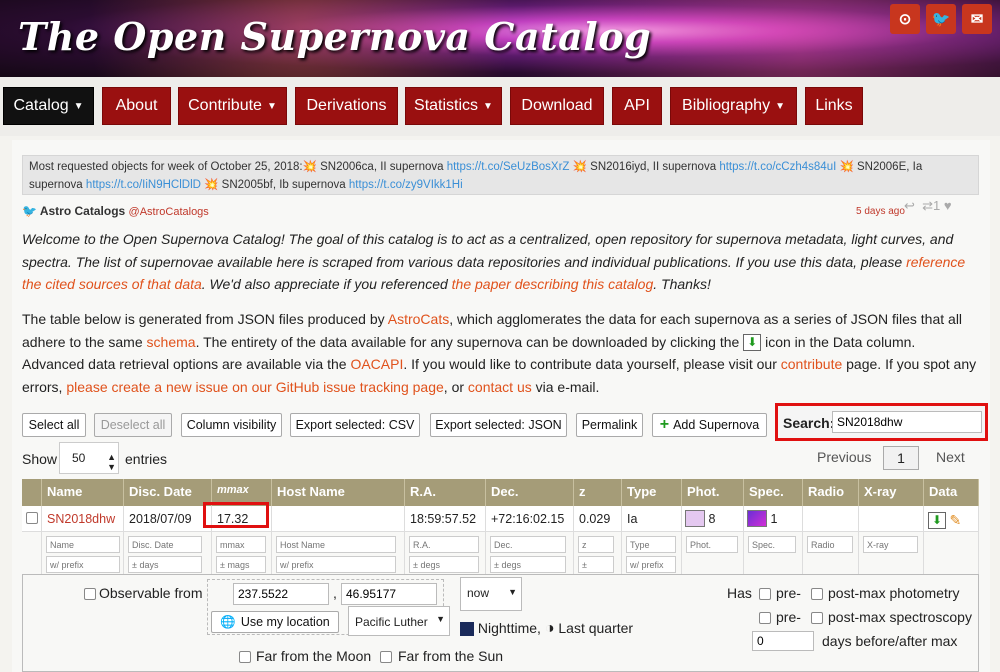 Image resolution: width=1000 pixels, height=672 pixels. What do you see at coordinates (927, 205) in the screenshot?
I see `retweet-icon: ⇄` at bounding box center [927, 205].